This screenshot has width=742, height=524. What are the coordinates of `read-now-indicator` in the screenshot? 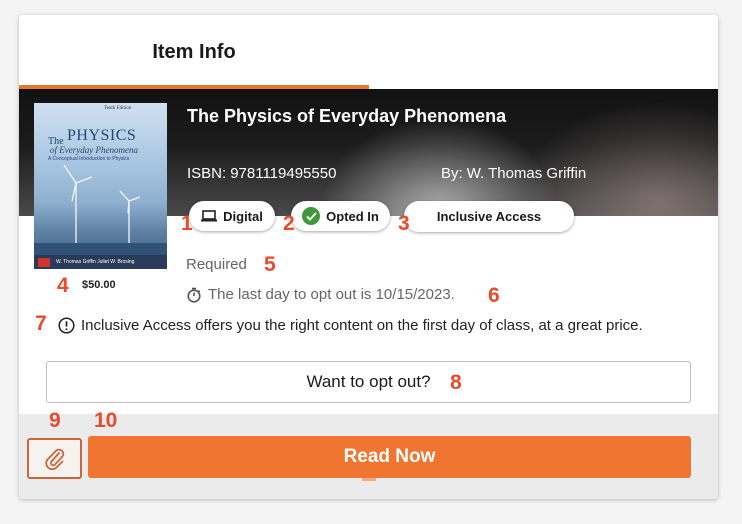 It's located at (369, 479).